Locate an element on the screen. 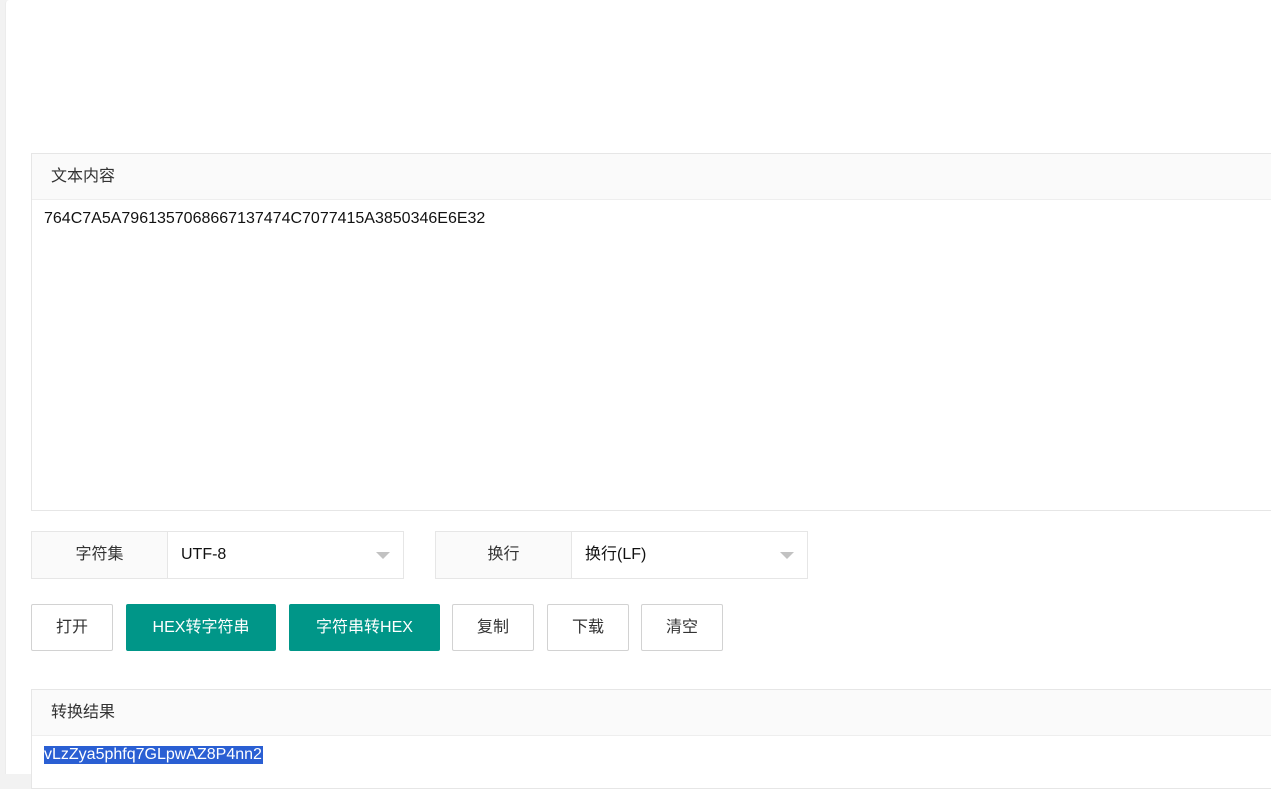  newline-selected-value: 换行(LF) is located at coordinates (616, 554).